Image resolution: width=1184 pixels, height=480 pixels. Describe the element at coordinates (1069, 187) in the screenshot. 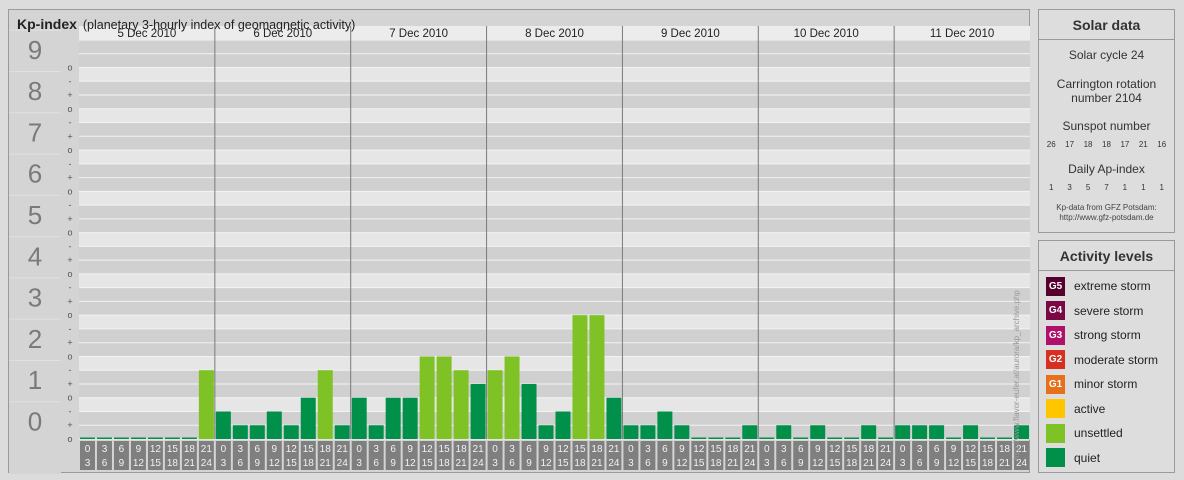

I see `ap-value: 3` at that location.